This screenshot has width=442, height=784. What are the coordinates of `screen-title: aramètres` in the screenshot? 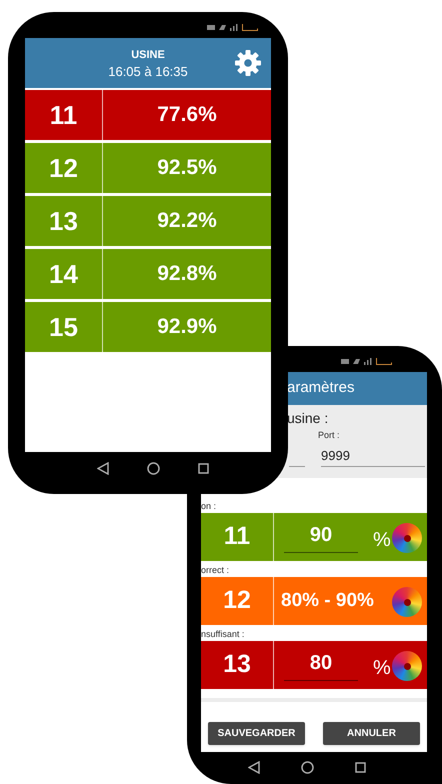 It's located at (321, 388).